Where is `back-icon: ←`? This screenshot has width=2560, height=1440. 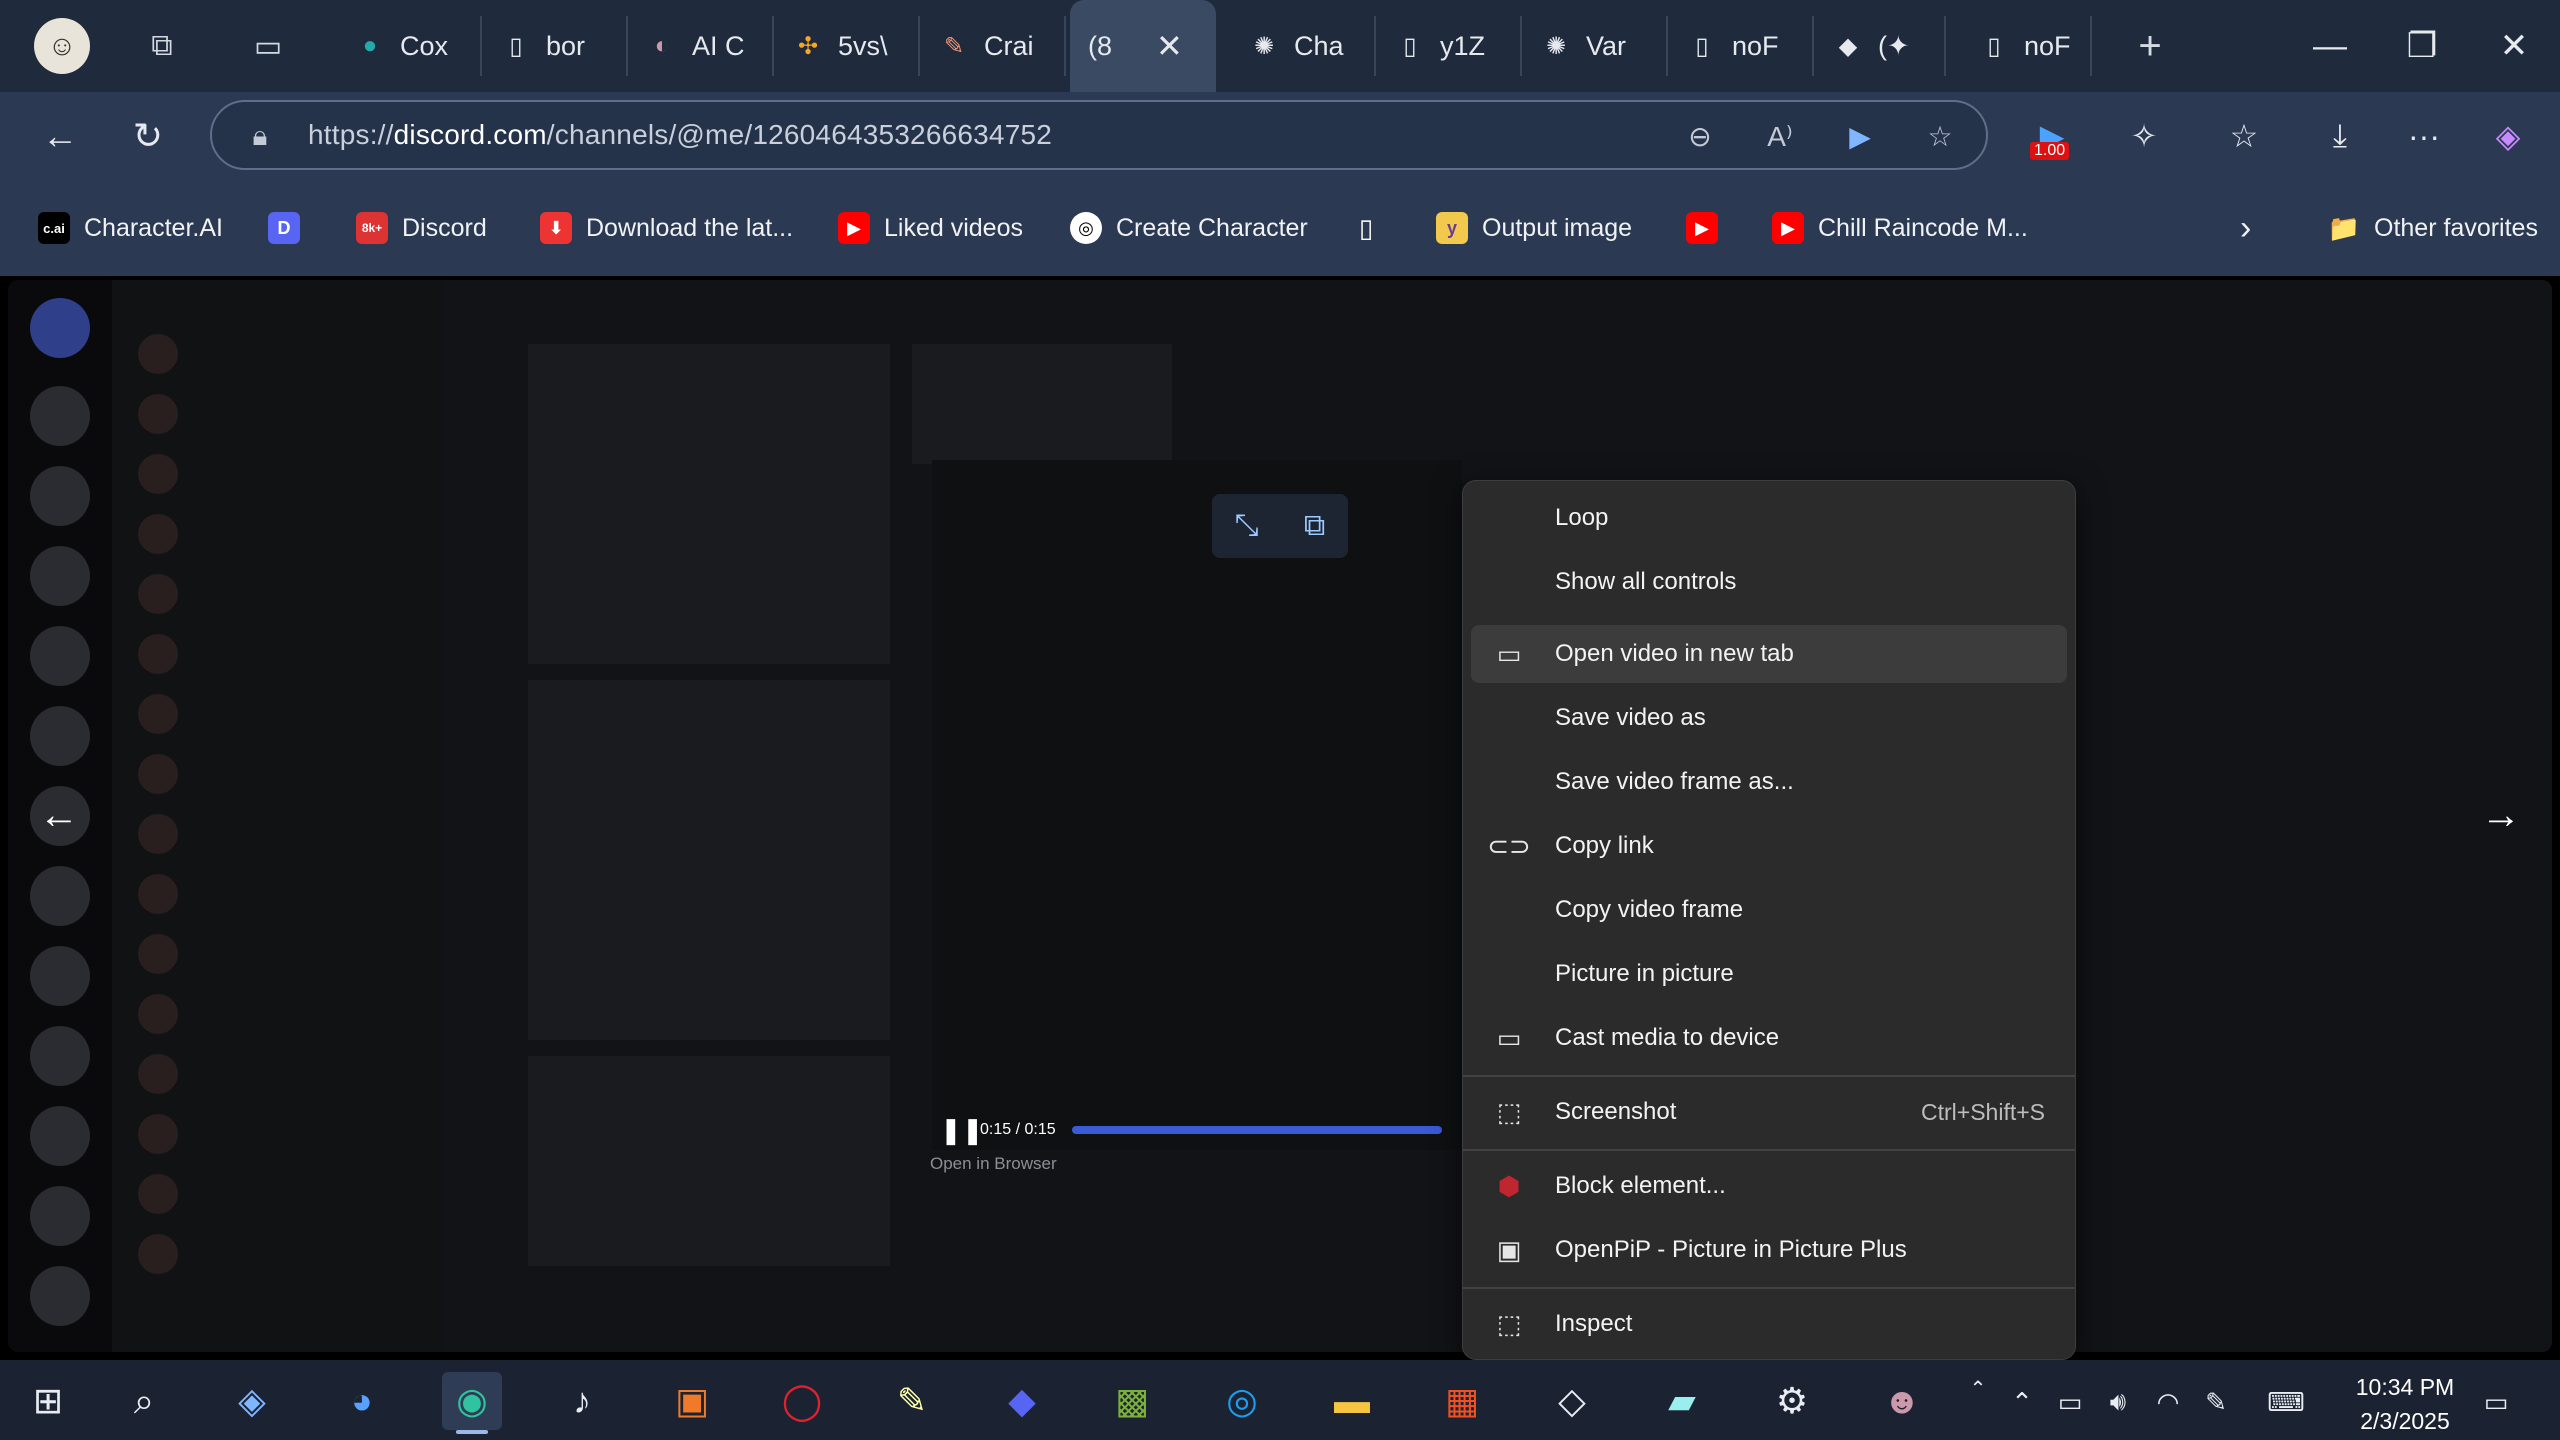
back-icon: ← is located at coordinates (60, 136).